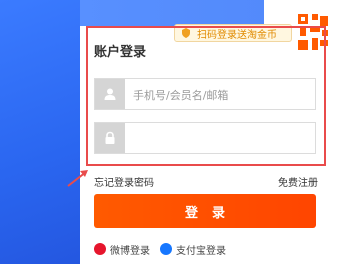  Describe the element at coordinates (172, 13) in the screenshot. I see `card-header-background` at that location.